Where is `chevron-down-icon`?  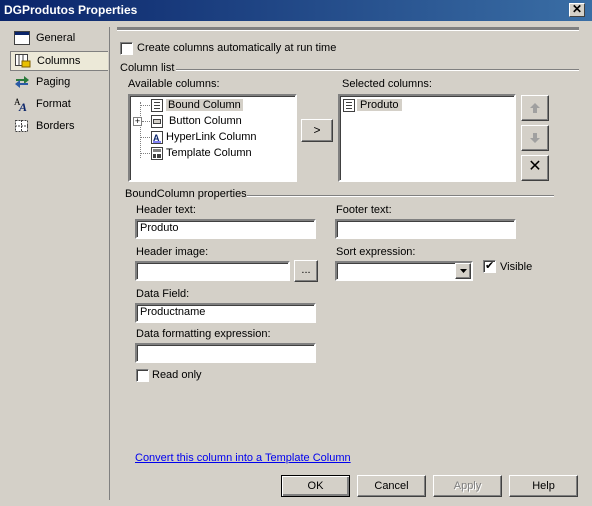 chevron-down-icon is located at coordinates (463, 271).